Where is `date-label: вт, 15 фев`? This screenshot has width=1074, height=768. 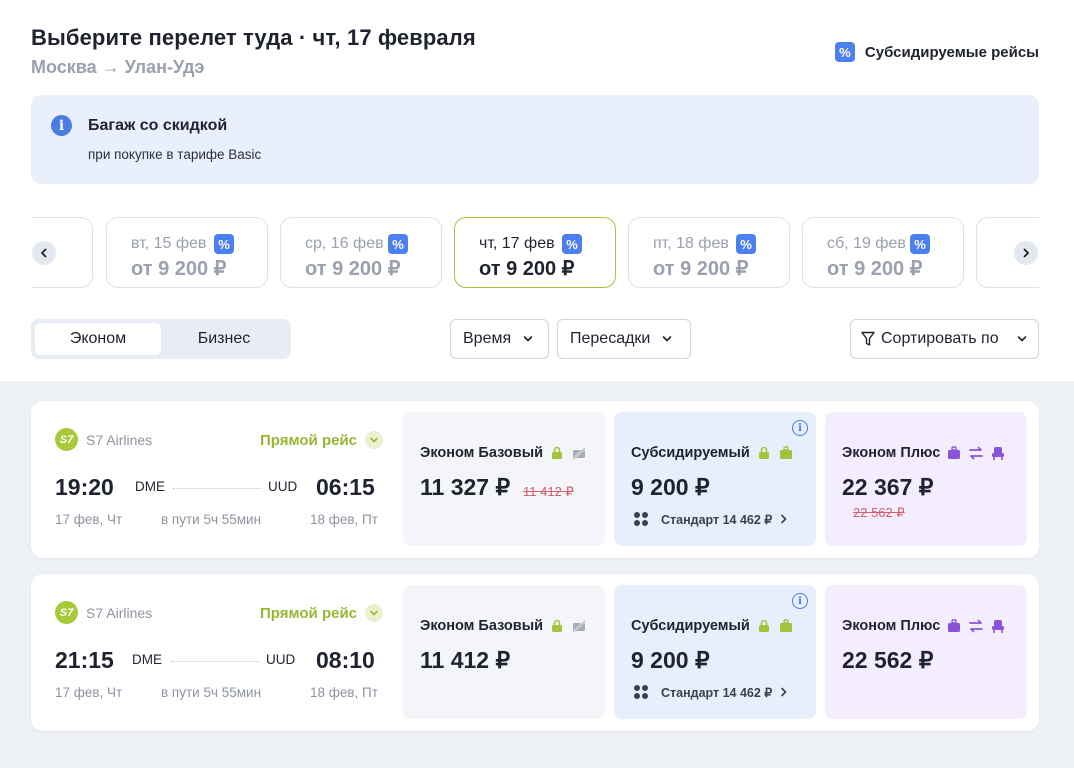
date-label: вт, 15 фев is located at coordinates (169, 243).